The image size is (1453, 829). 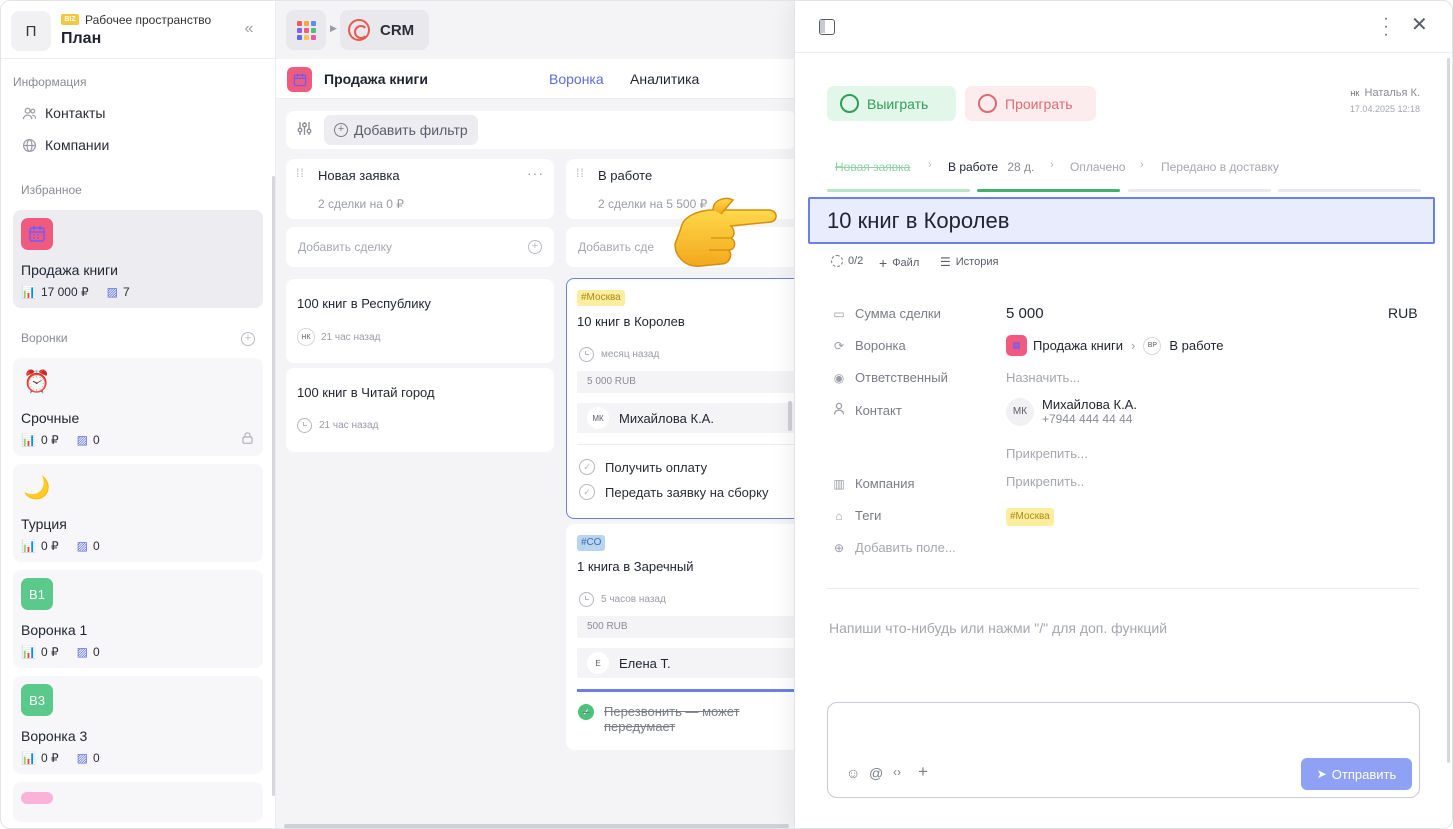 I want to click on history-label: История, so click(x=977, y=262).